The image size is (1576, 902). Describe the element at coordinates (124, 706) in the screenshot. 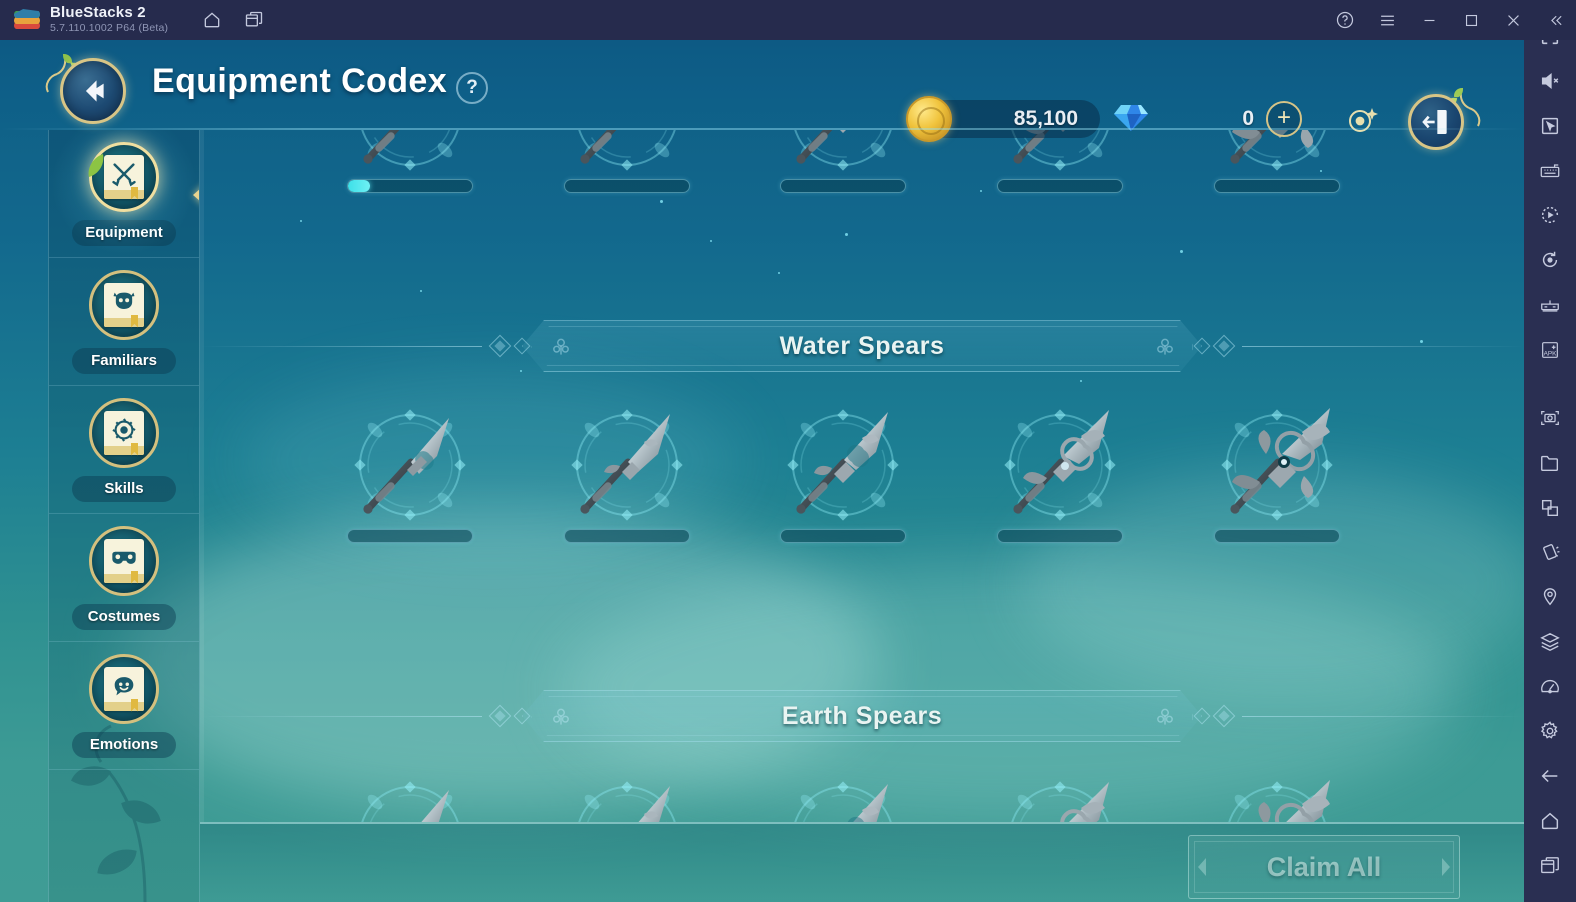

I see `sidebar-item-emotions: Emotions` at that location.